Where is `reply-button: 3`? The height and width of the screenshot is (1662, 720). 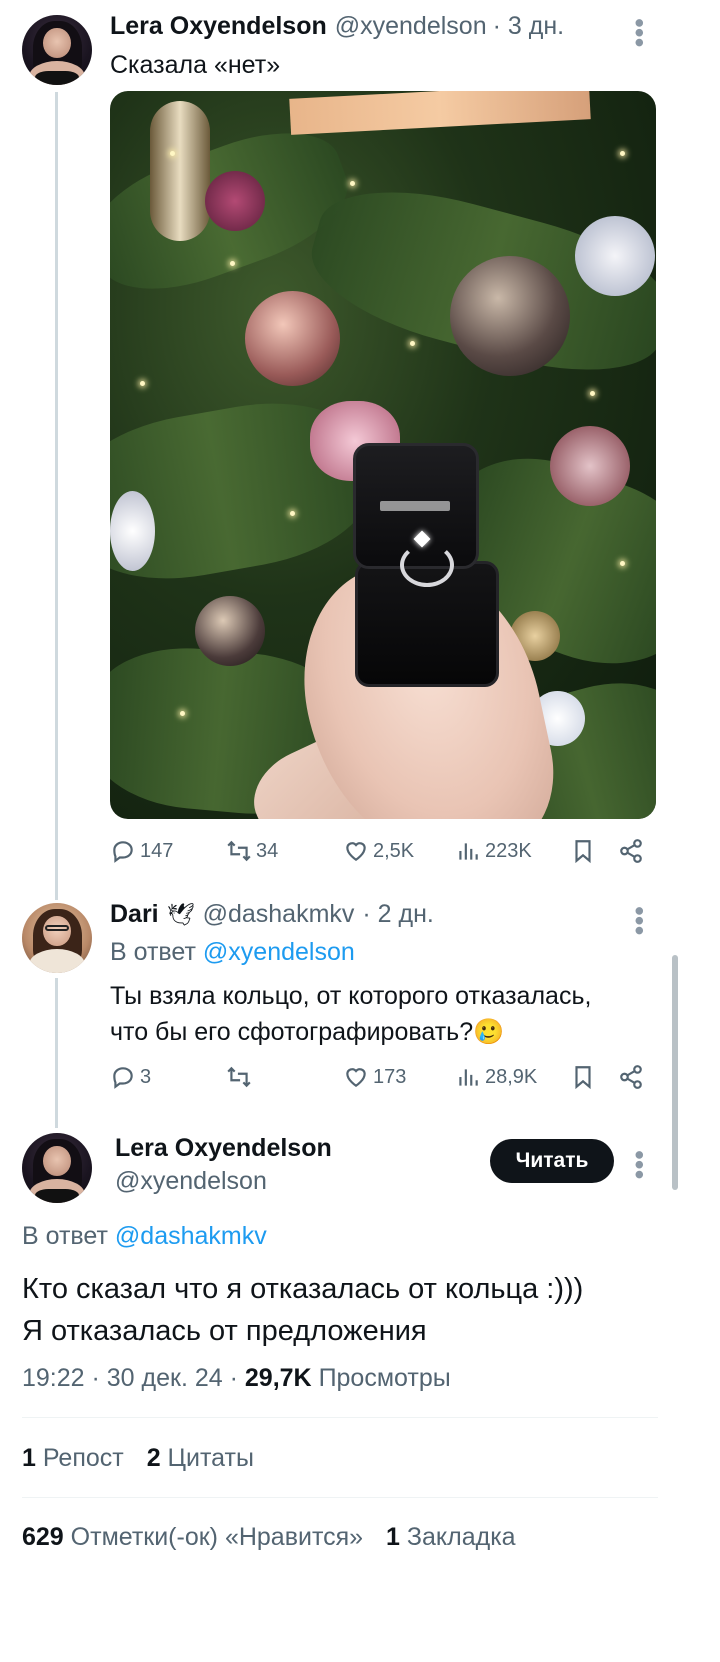 reply-button: 3 is located at coordinates (130, 1077).